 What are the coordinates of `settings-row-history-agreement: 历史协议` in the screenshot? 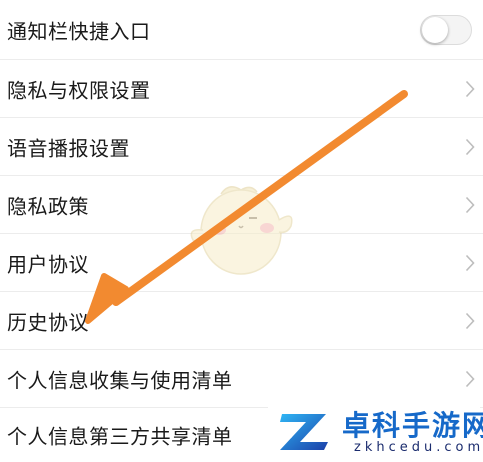 It's located at (241, 321).